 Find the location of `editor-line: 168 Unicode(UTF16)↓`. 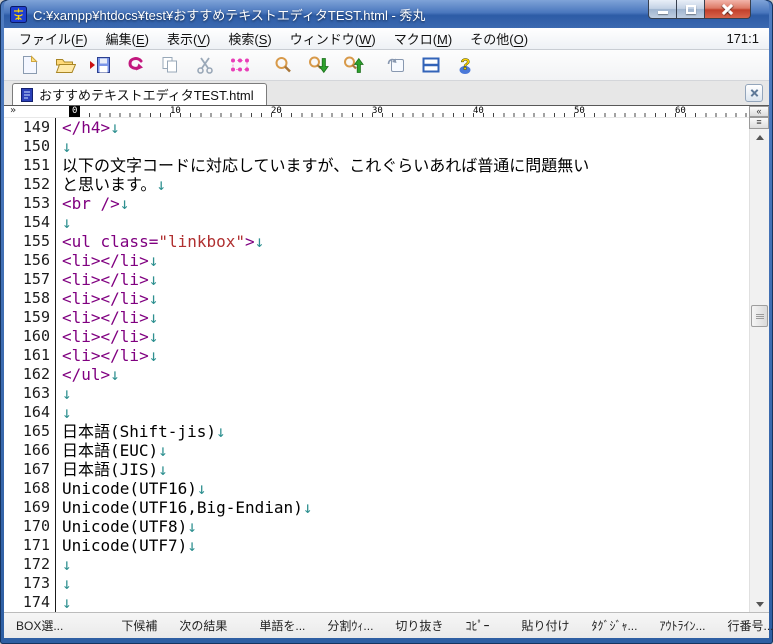

editor-line: 168 Unicode(UTF16)↓ is located at coordinates (376, 488).